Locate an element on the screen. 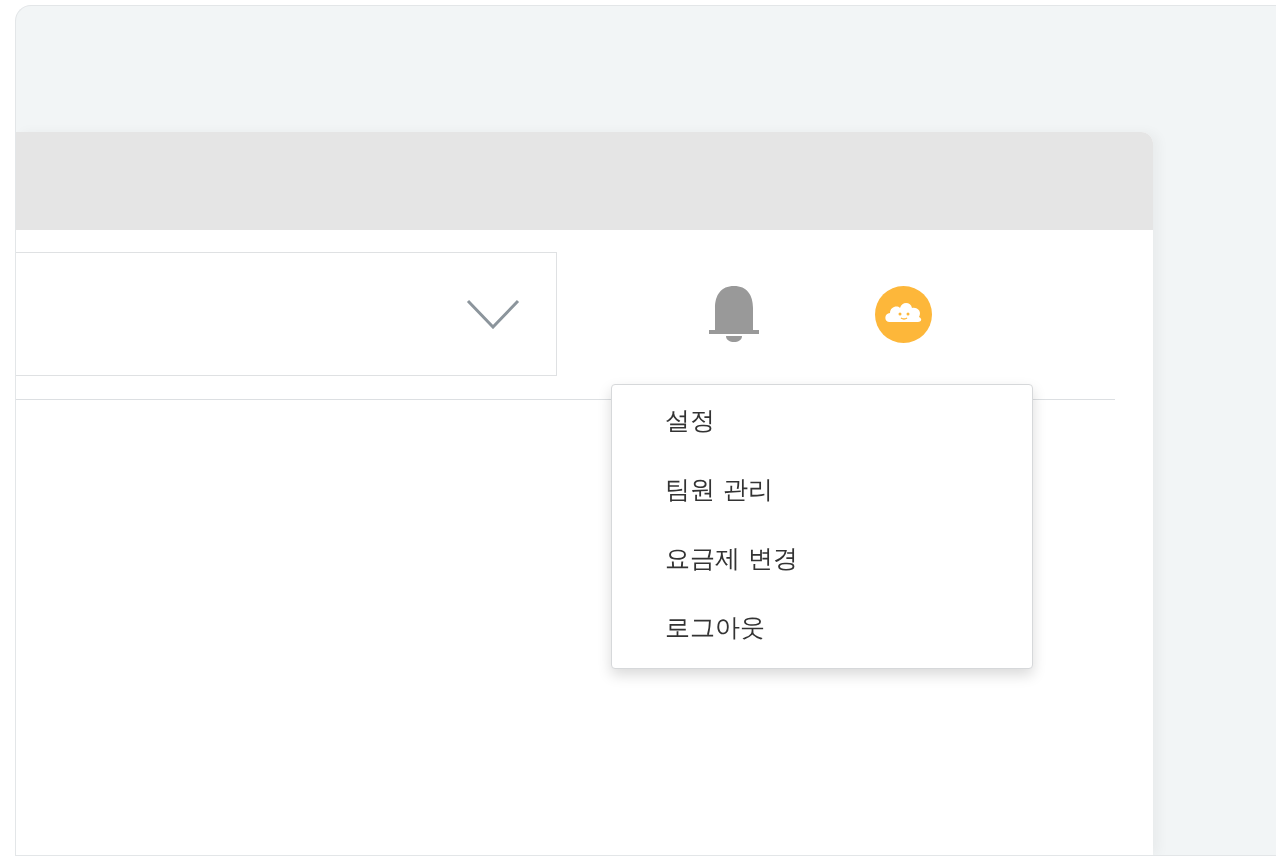 This screenshot has width=1276, height=856. avatar-icon is located at coordinates (903, 314).